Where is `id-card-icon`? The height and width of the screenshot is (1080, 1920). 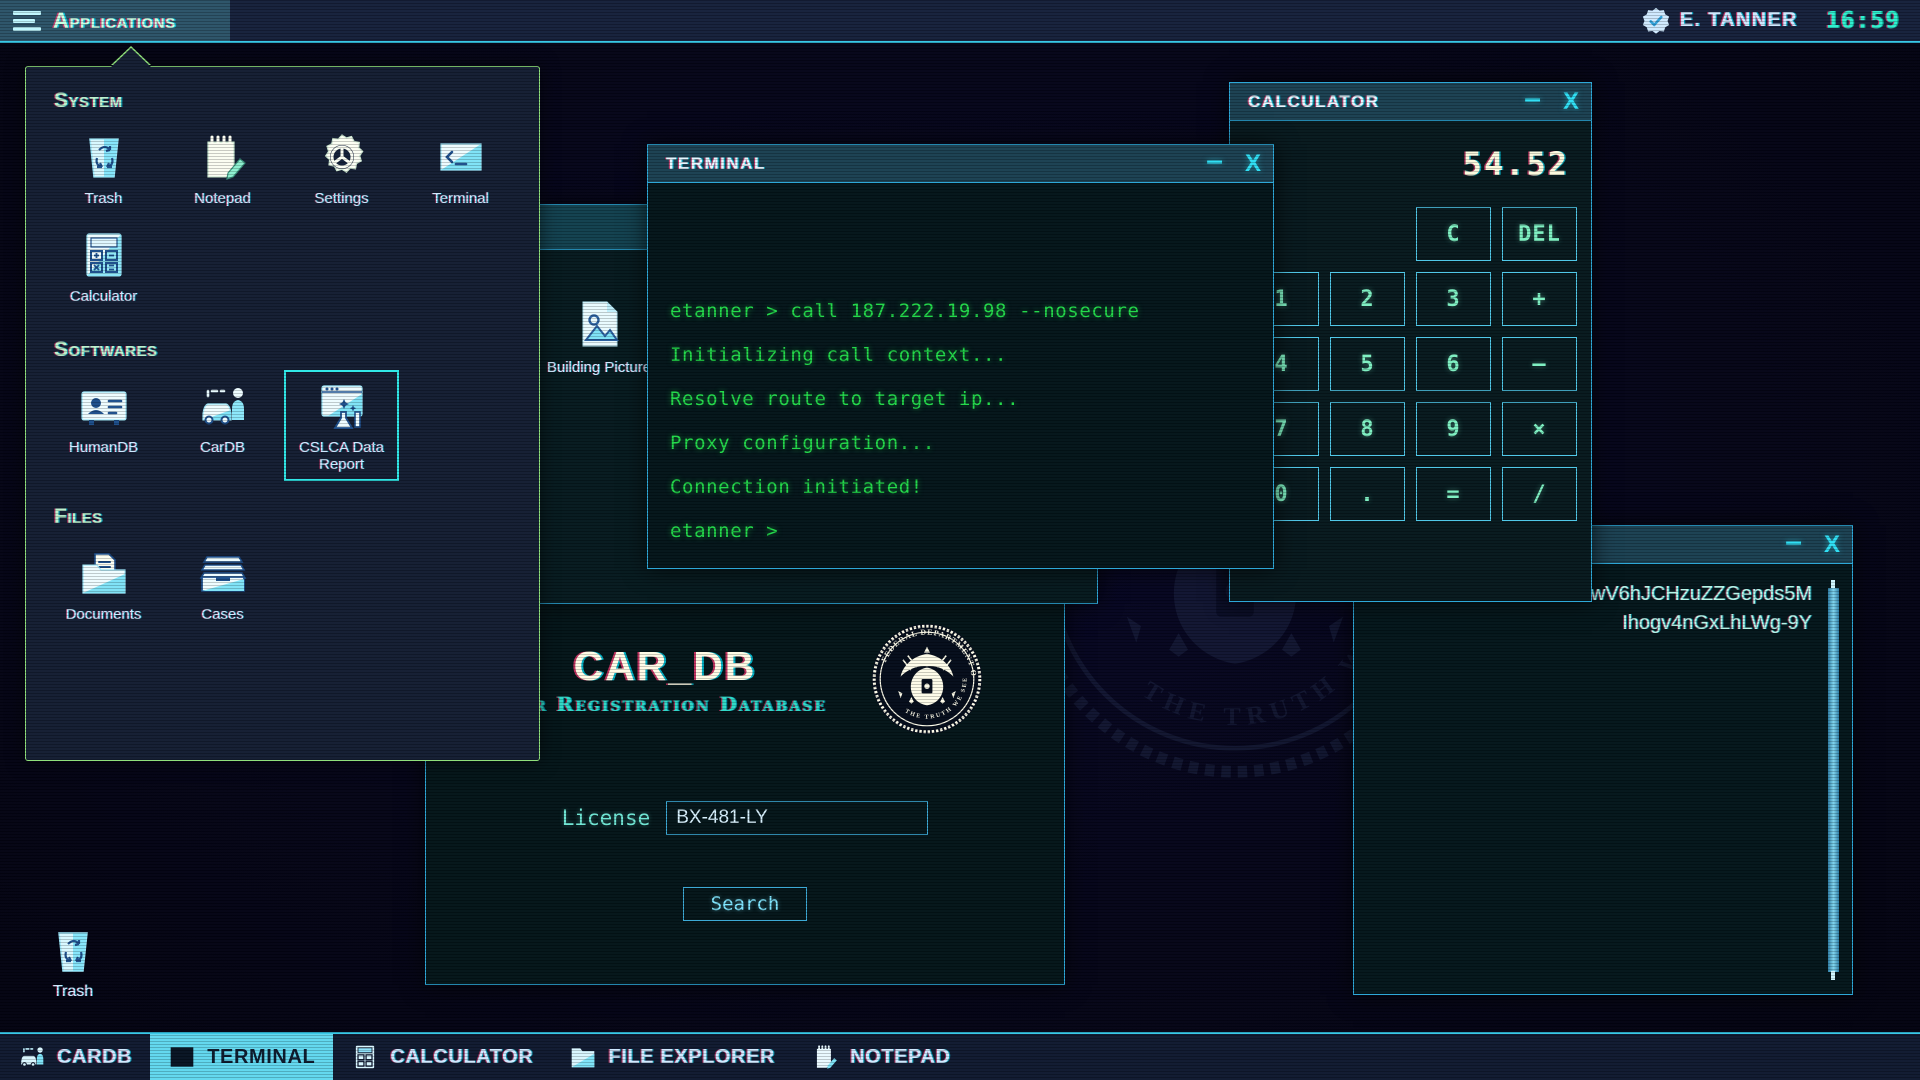
id-card-icon is located at coordinates (103, 407).